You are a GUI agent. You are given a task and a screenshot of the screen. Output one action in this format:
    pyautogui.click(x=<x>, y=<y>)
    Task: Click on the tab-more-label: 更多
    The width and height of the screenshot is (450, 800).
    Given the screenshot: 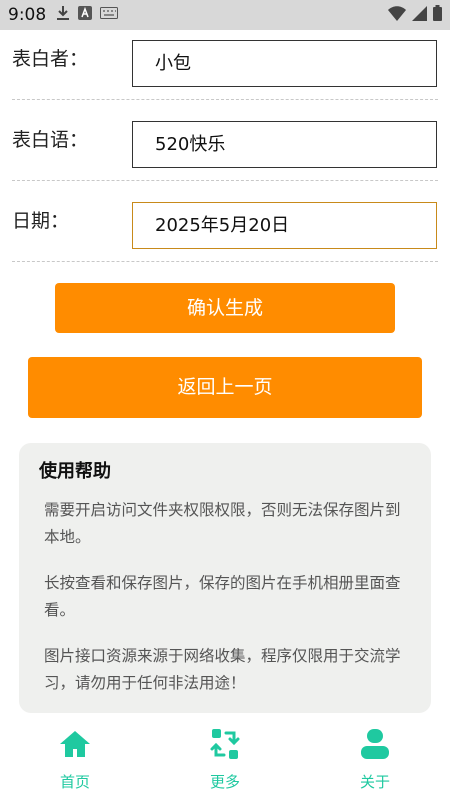 What is the action you would take?
    pyautogui.click(x=224, y=782)
    